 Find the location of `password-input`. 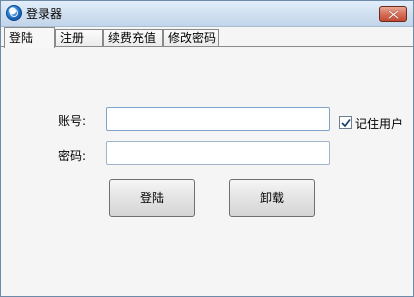

password-input is located at coordinates (218, 153).